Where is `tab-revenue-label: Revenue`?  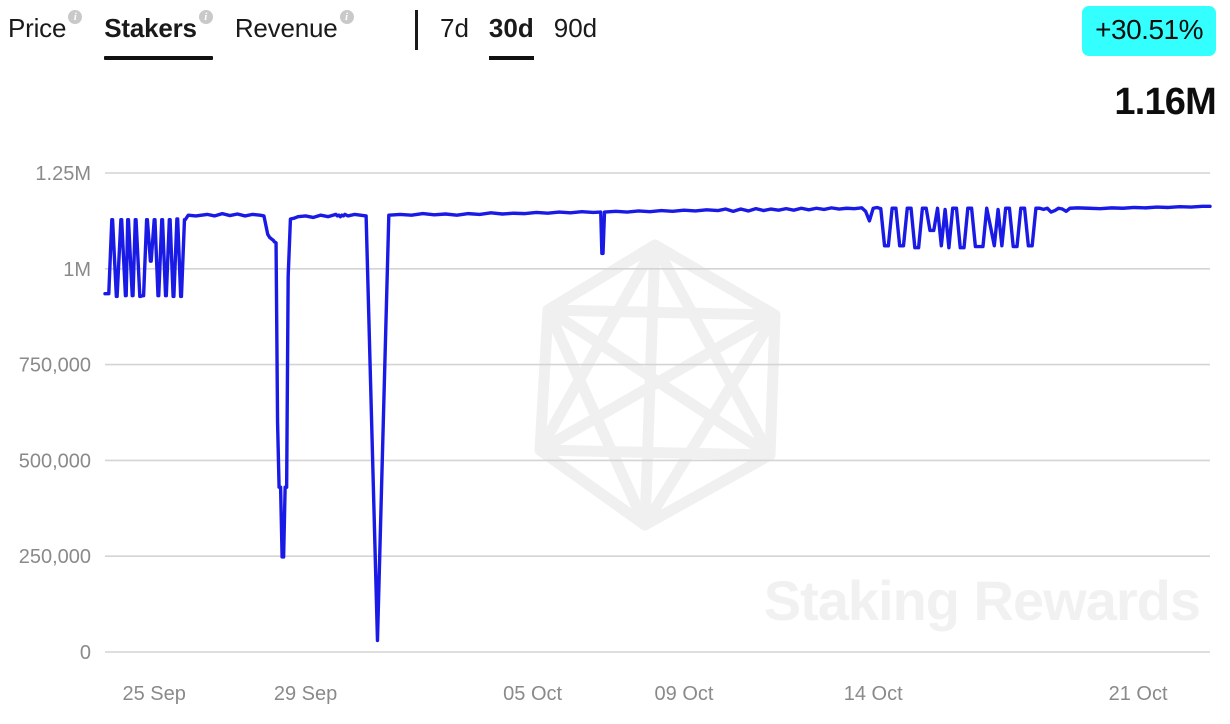
tab-revenue-label: Revenue is located at coordinates (286, 28).